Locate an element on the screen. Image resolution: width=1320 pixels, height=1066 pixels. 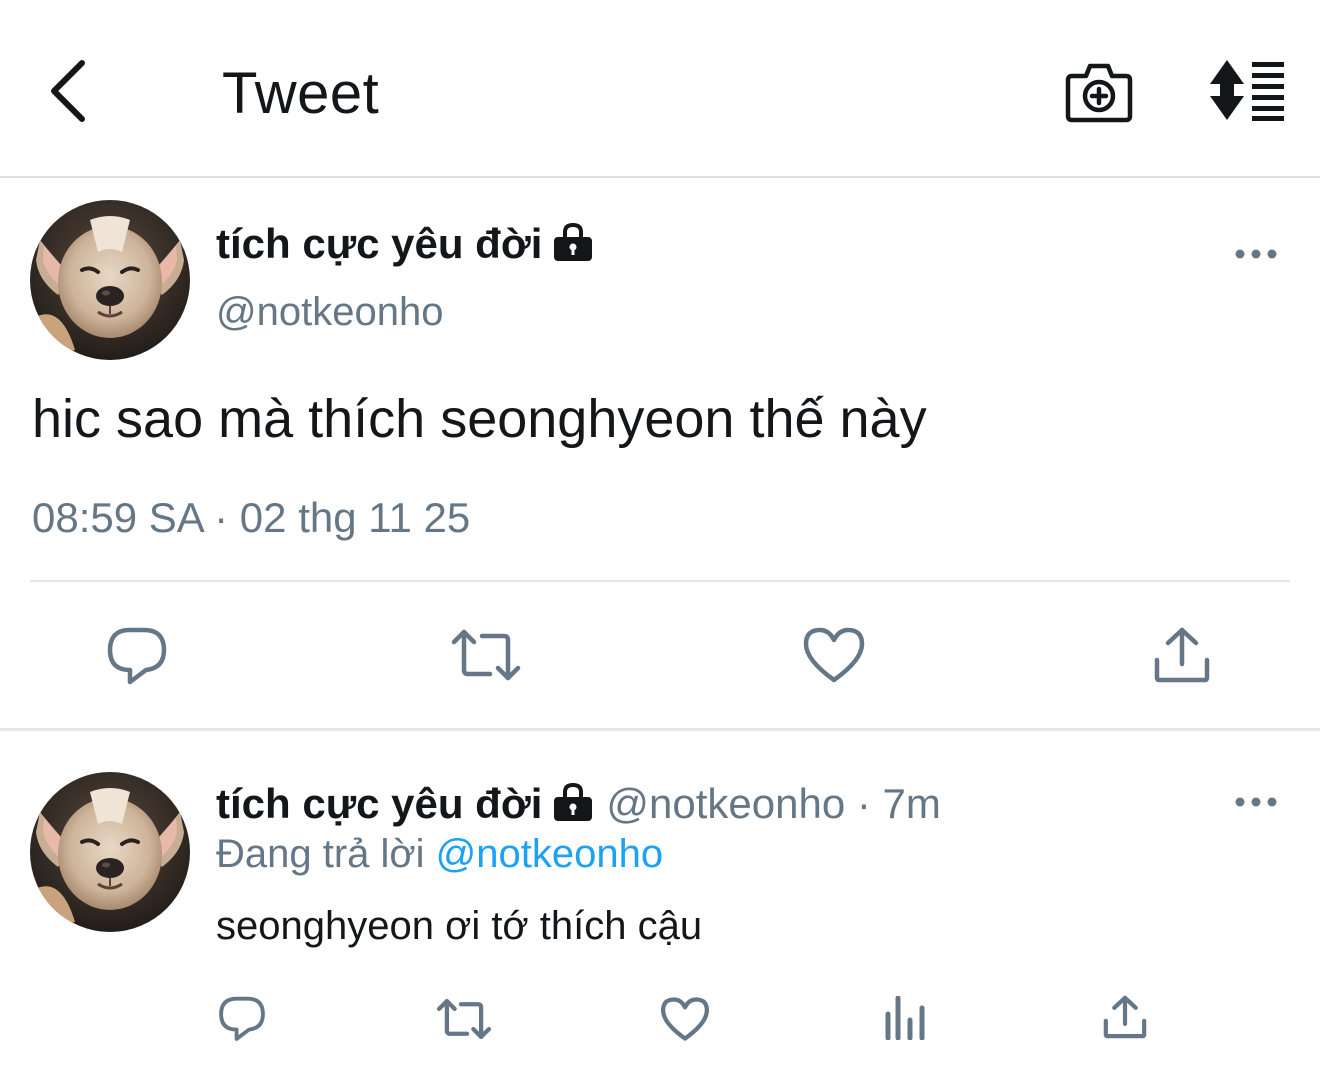
main-tweet-author: tích cực yêu đời is located at coordinates (405, 244).